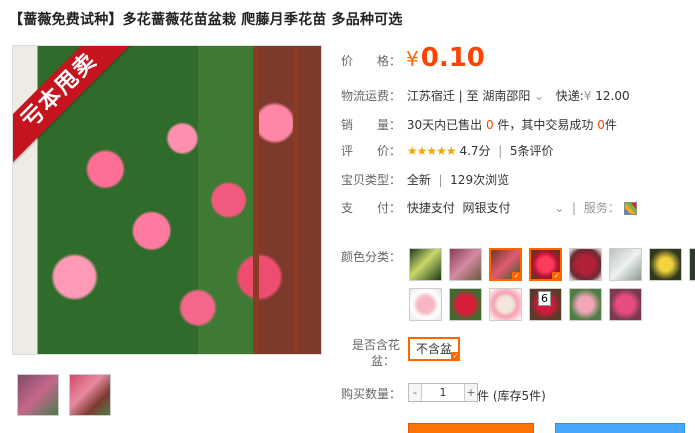  I want to click on color-row: 颜色分类：, so click(372, 256).